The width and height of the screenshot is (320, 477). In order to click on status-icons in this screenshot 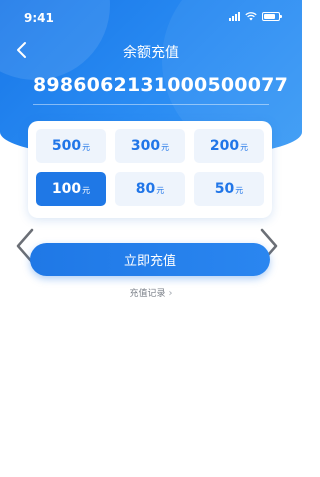, I will do `click(255, 16)`.